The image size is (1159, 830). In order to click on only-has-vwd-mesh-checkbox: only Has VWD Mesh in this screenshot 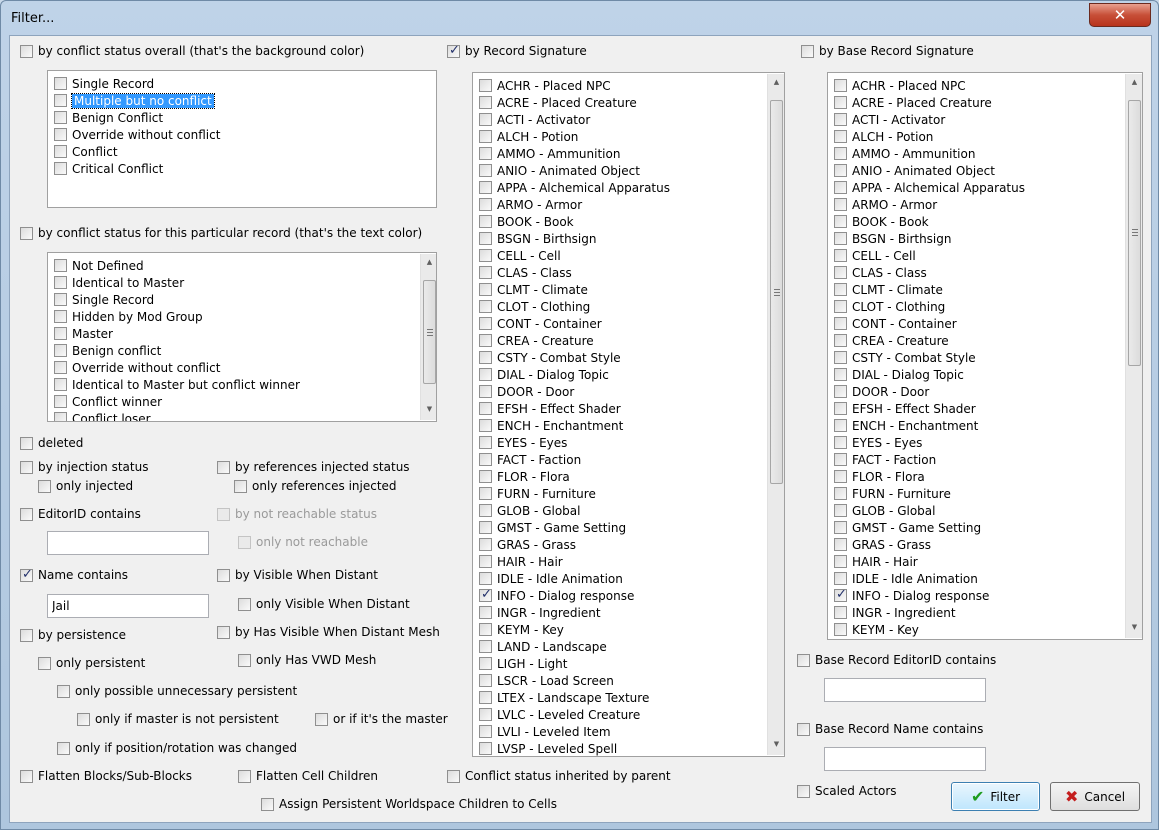, I will do `click(307, 660)`.